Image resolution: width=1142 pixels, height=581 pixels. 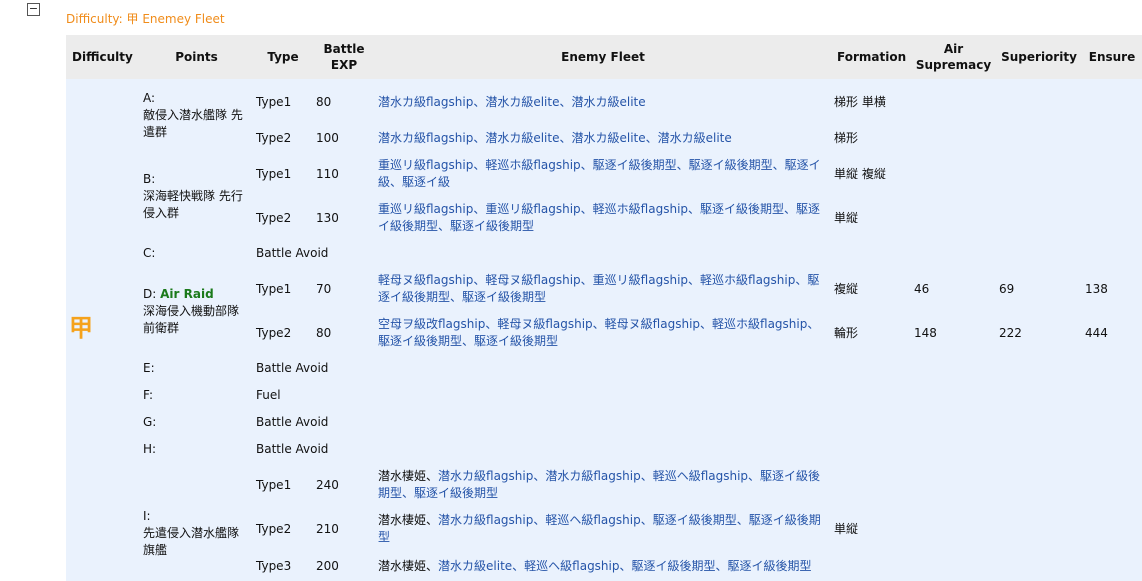 What do you see at coordinates (196, 422) in the screenshot?
I see `point-cell-g: G:` at bounding box center [196, 422].